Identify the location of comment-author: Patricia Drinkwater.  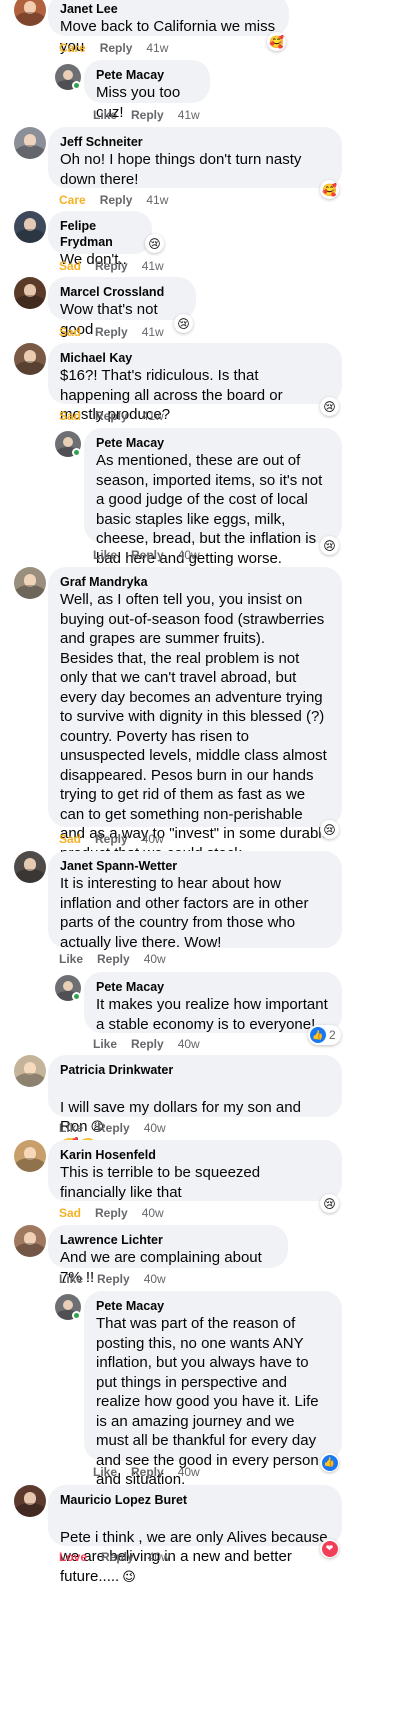
(195, 1070).